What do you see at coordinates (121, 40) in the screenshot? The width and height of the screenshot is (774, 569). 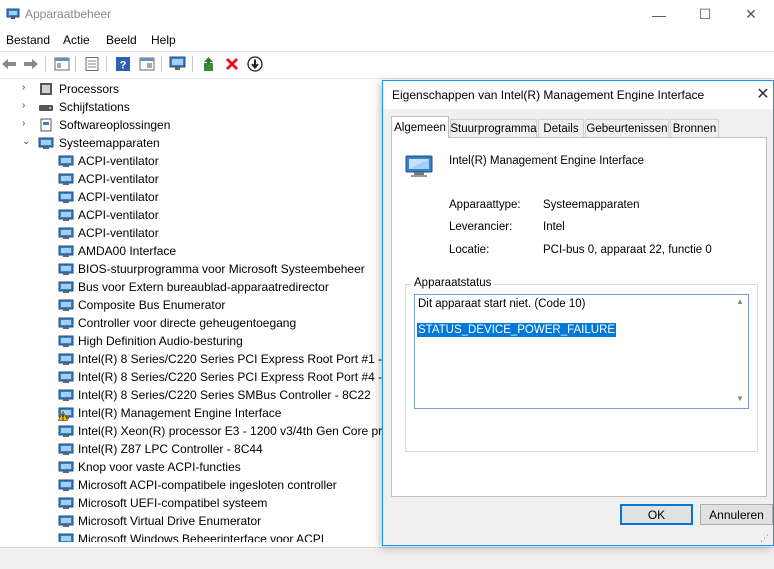 I see `menu-beeld: Beeld` at bounding box center [121, 40].